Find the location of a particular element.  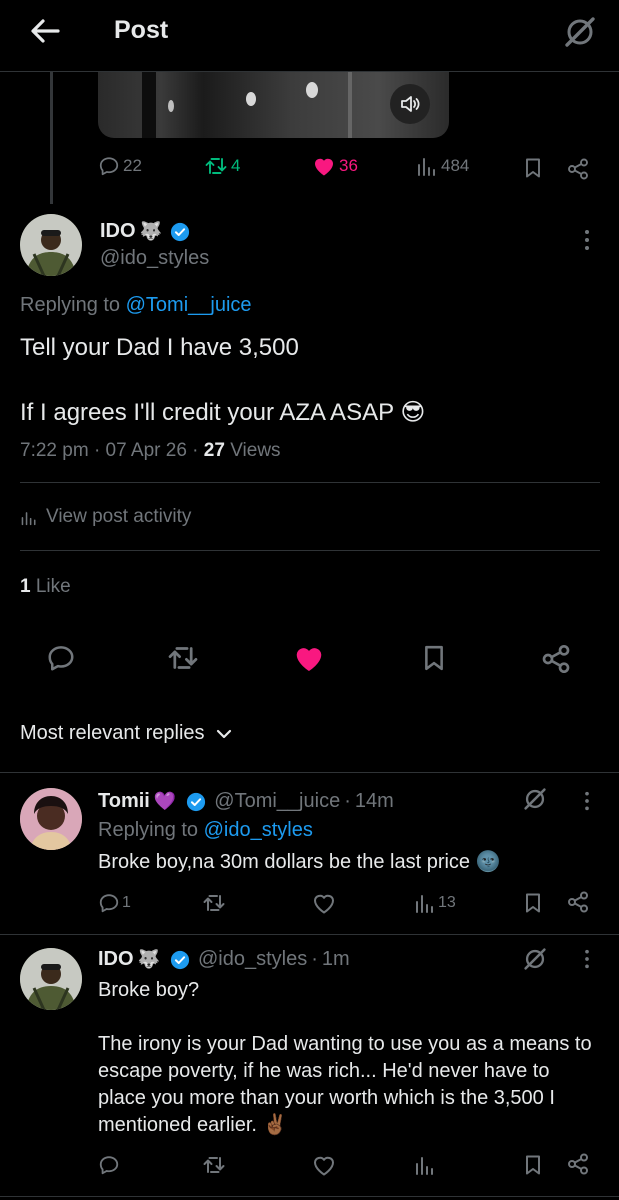

reply-2-bookmark-button is located at coordinates (533, 1165).